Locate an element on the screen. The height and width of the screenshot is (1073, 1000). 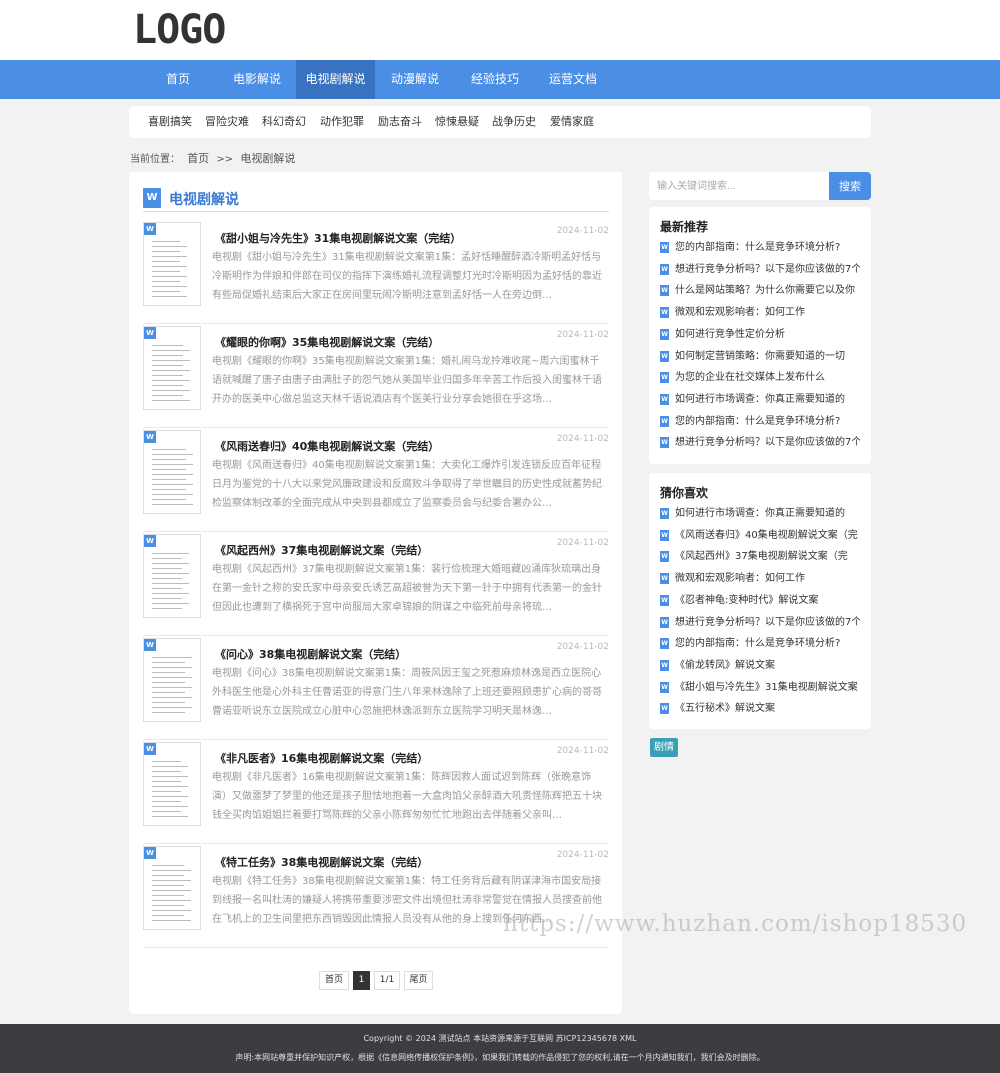
guess-you-like-item: W 《忍者神龟:变种时代》解说文案 is located at coordinates (760, 601).